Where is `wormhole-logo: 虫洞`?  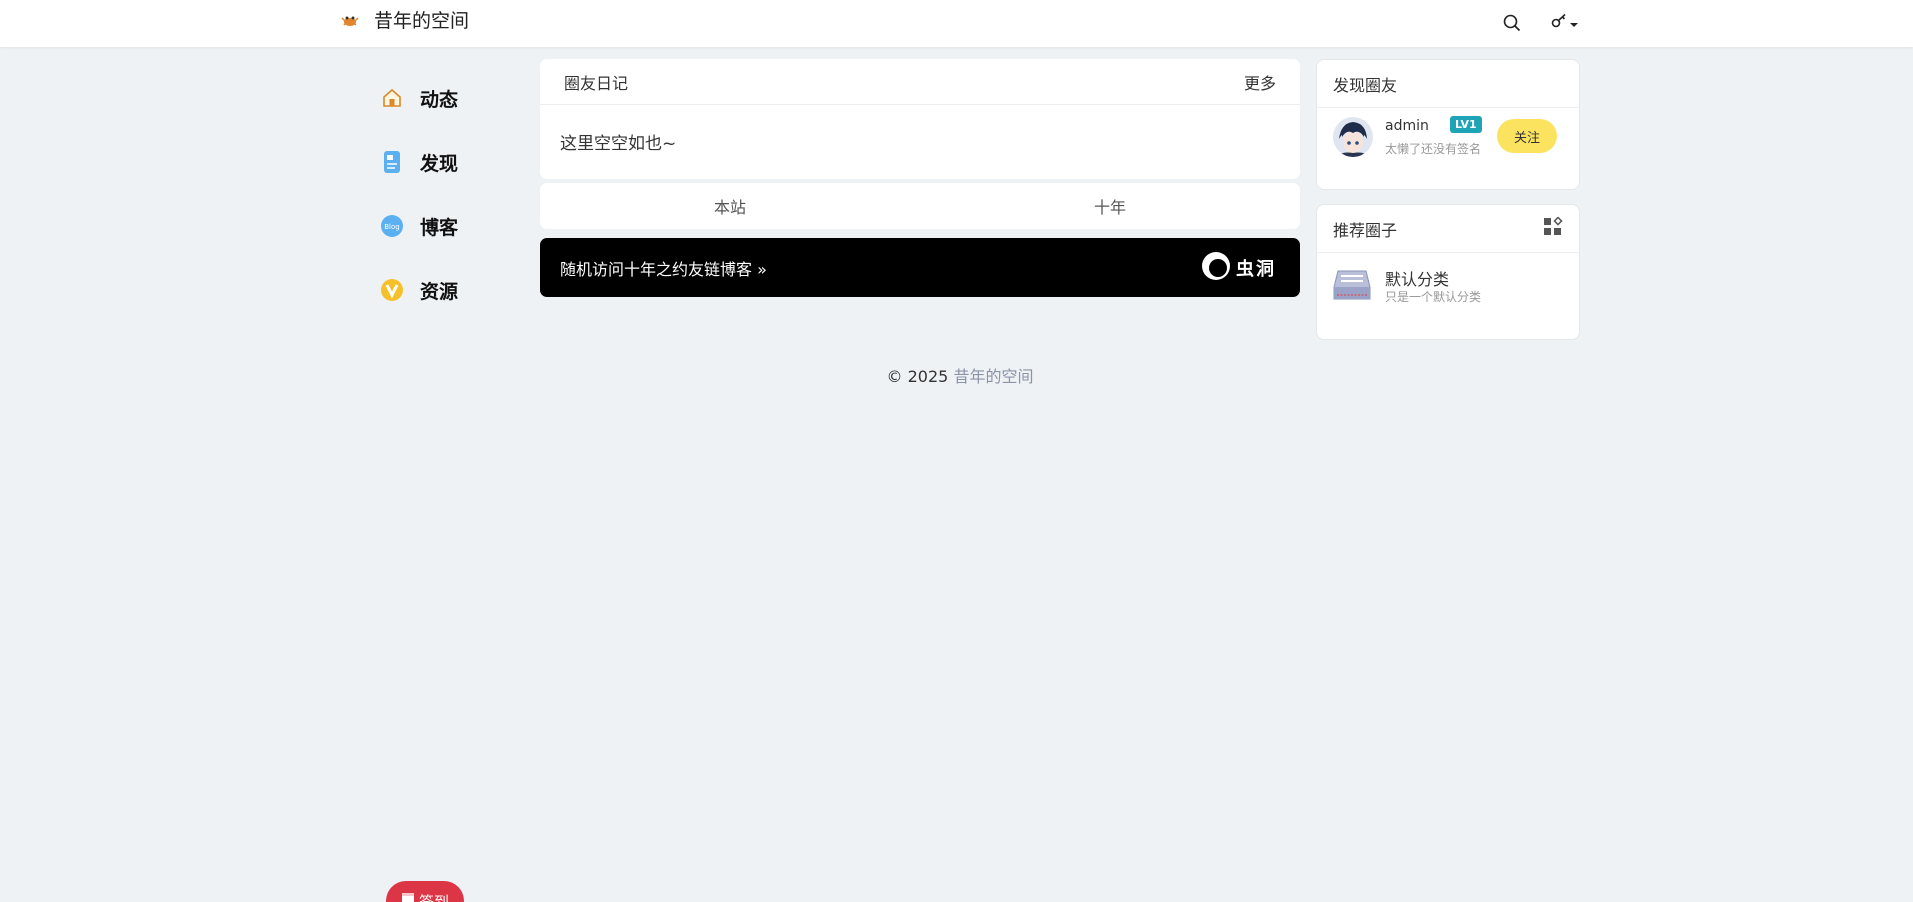 wormhole-logo: 虫洞 is located at coordinates (1238, 268).